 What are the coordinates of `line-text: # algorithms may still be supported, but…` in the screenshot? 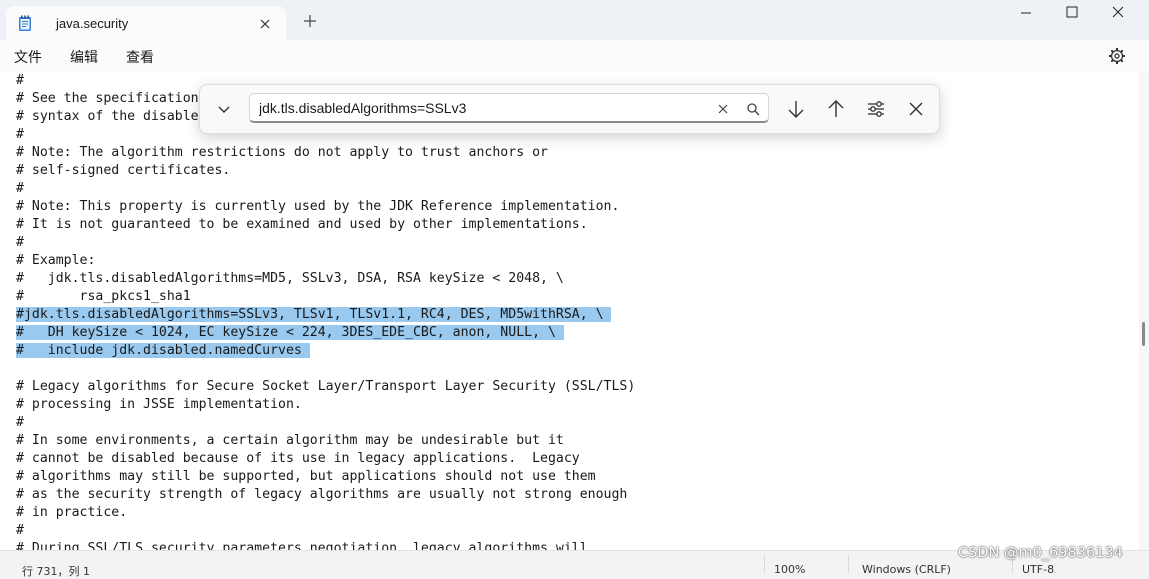 It's located at (306, 476).